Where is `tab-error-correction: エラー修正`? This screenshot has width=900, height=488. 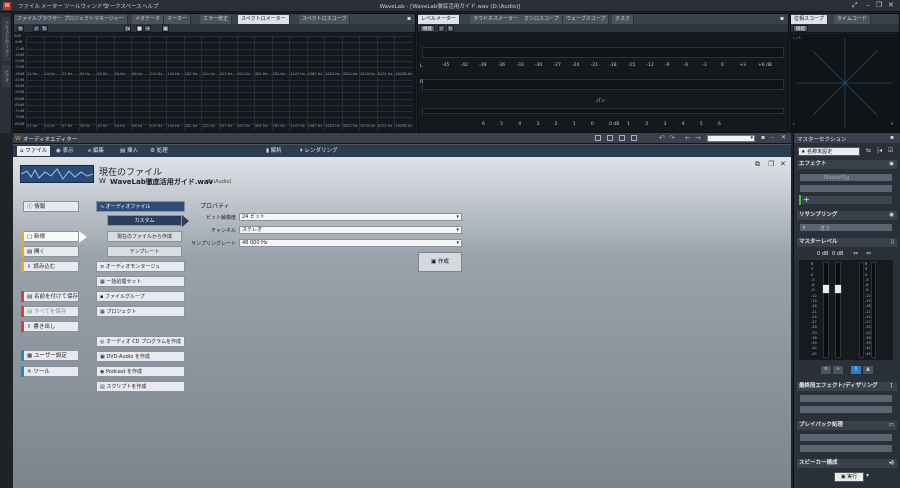
tab-error-correction: エラー修正 is located at coordinates (216, 19).